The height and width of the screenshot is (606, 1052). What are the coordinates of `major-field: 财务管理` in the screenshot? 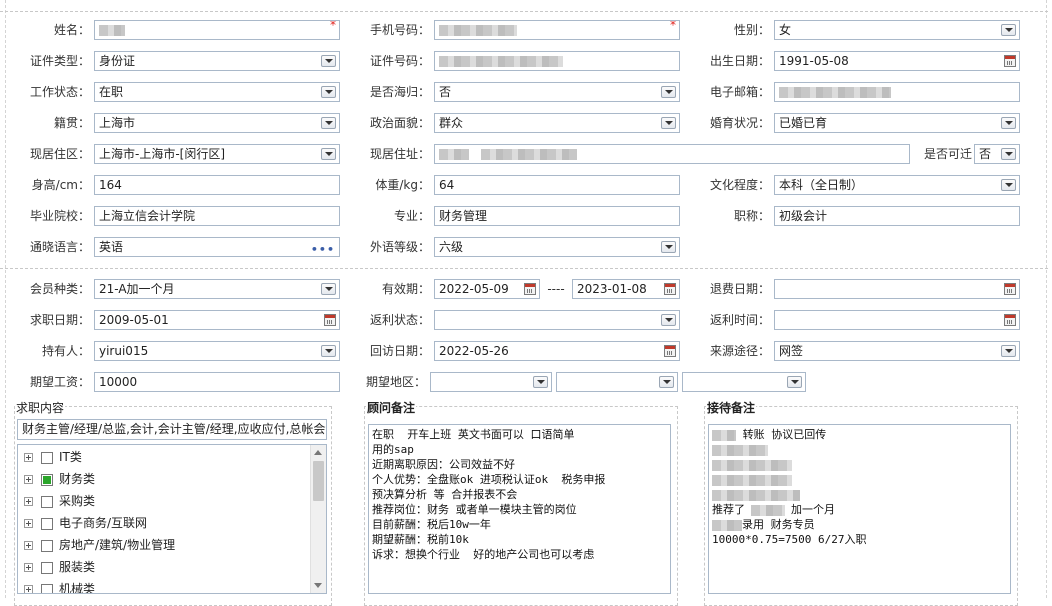 It's located at (557, 216).